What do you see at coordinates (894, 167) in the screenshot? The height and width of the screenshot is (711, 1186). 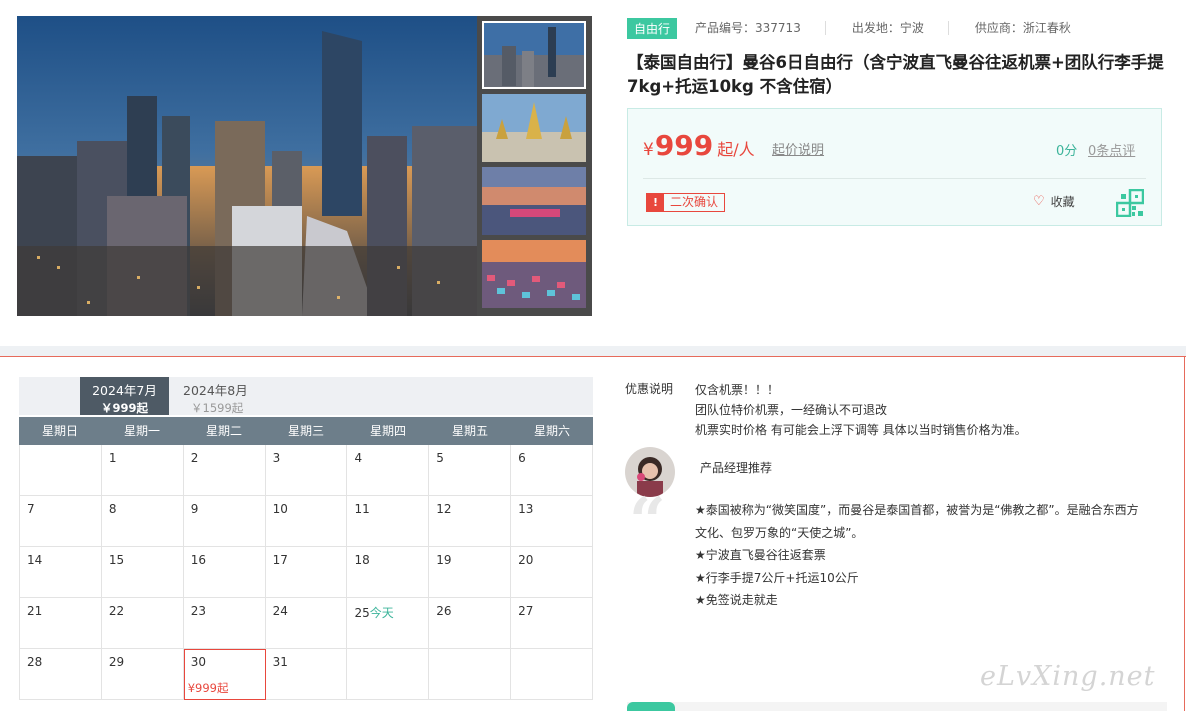 I see `price-panel: ¥ 999 起/人 起价说明 0分 0条点评 ! 二次确认 ♡ 收藏` at bounding box center [894, 167].